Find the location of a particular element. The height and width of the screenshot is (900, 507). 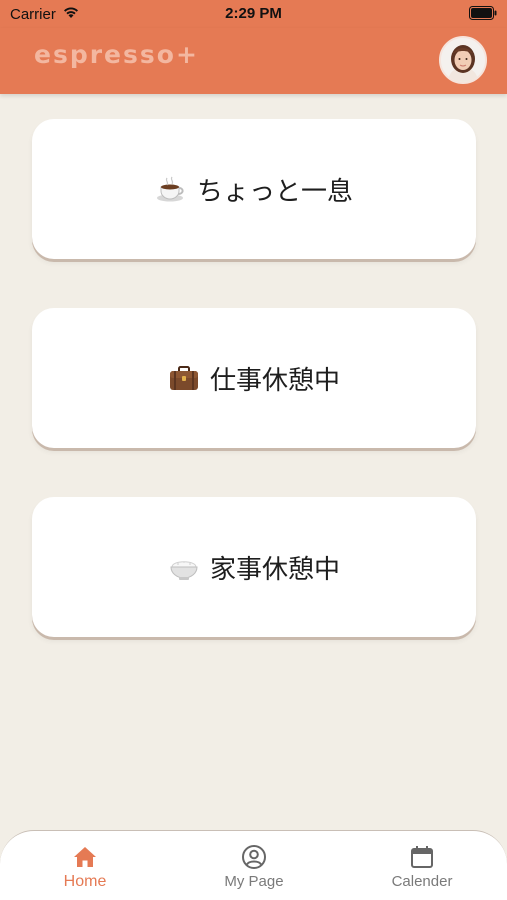

coffee-cup-icon is located at coordinates (170, 189).